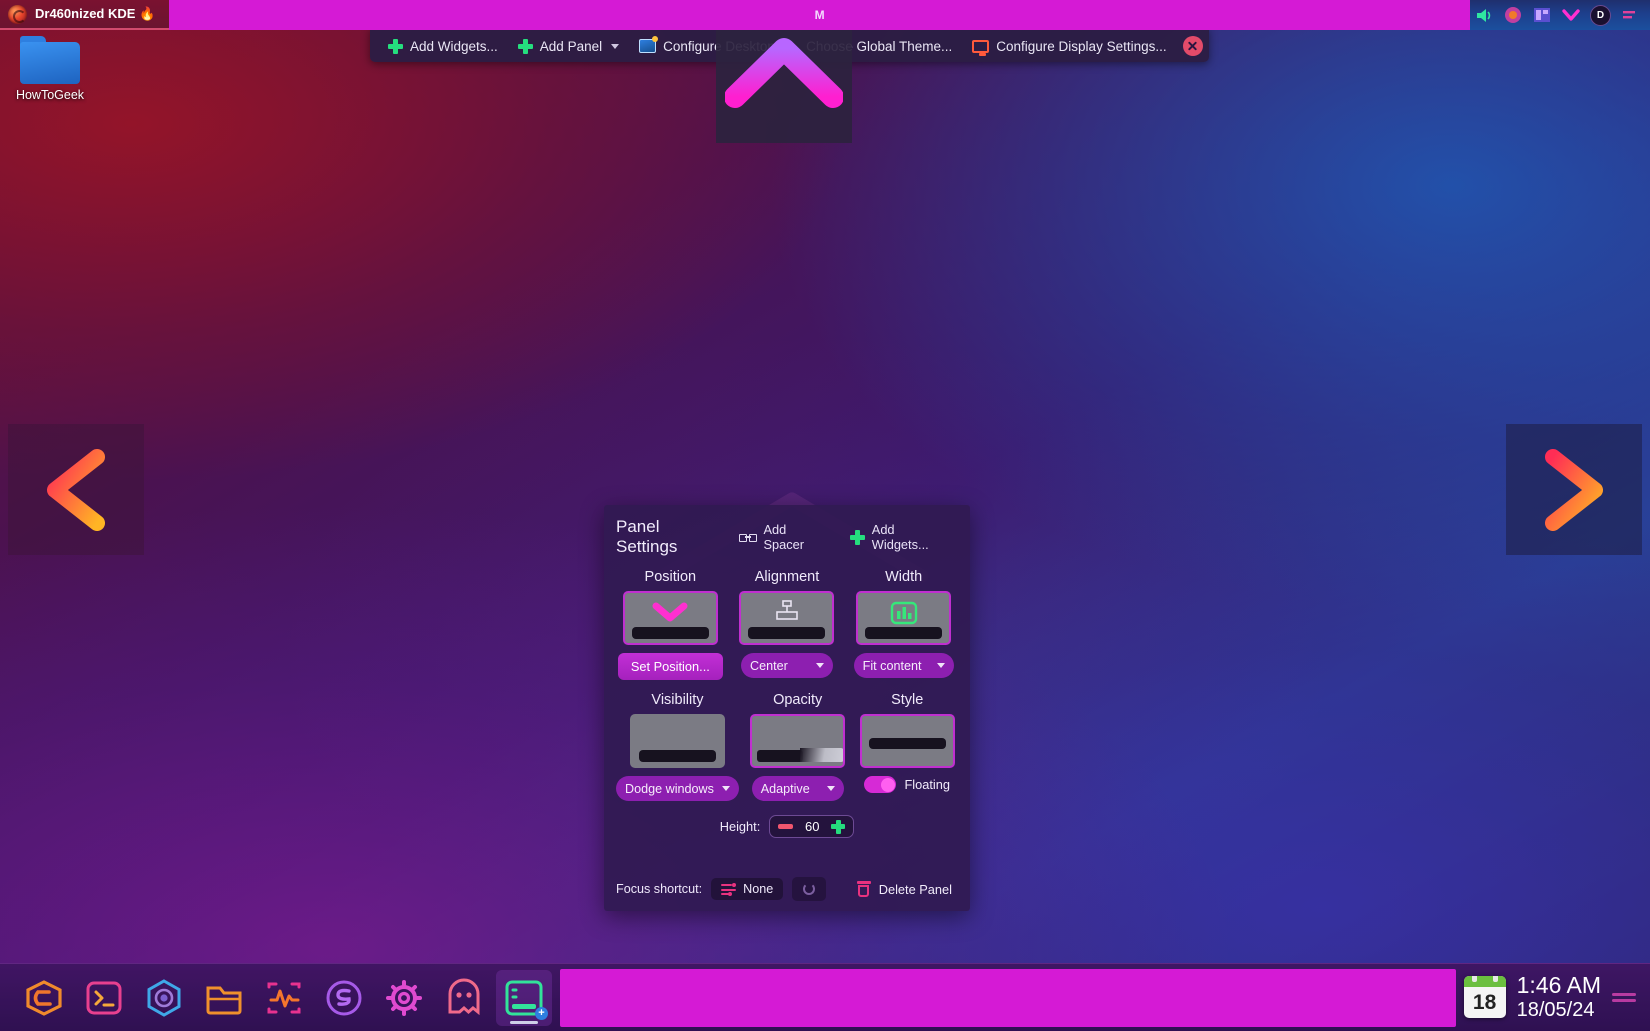 This screenshot has width=1650, height=1031. I want to click on setting-visibility: Visibility Dodge windows, so click(677, 746).